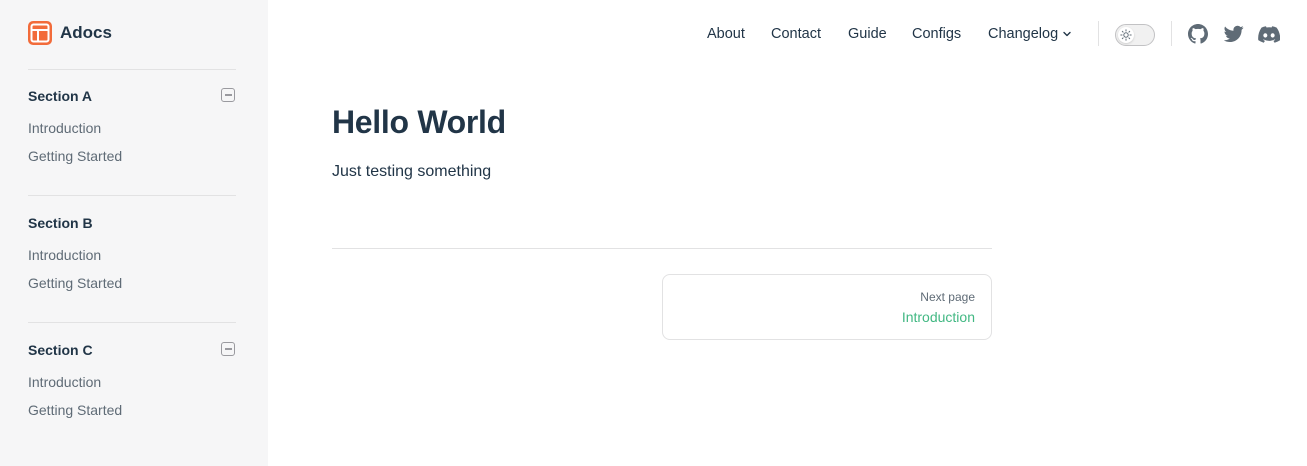  I want to click on changelog-label: Changelog, so click(1023, 34).